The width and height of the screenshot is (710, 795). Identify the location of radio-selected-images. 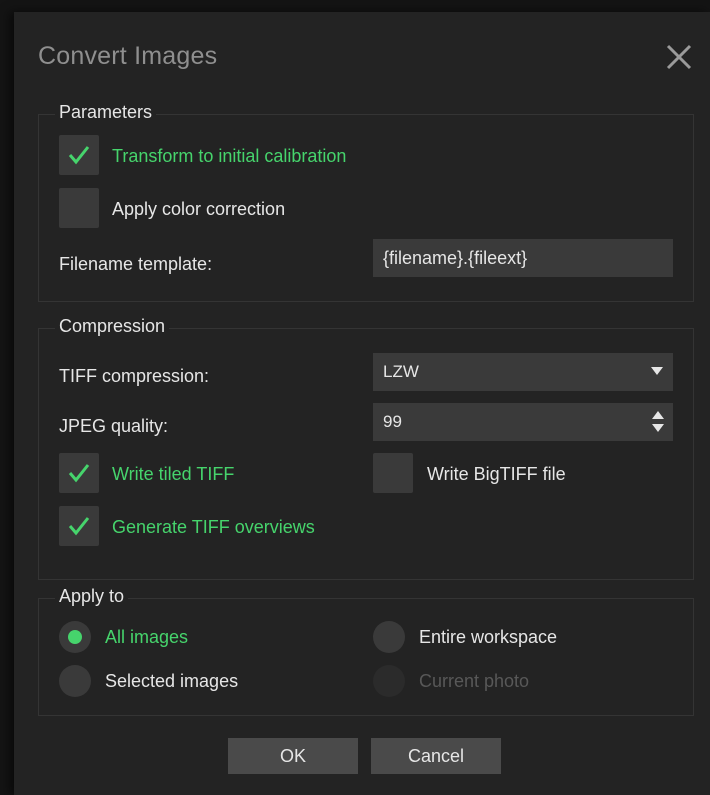
(75, 681).